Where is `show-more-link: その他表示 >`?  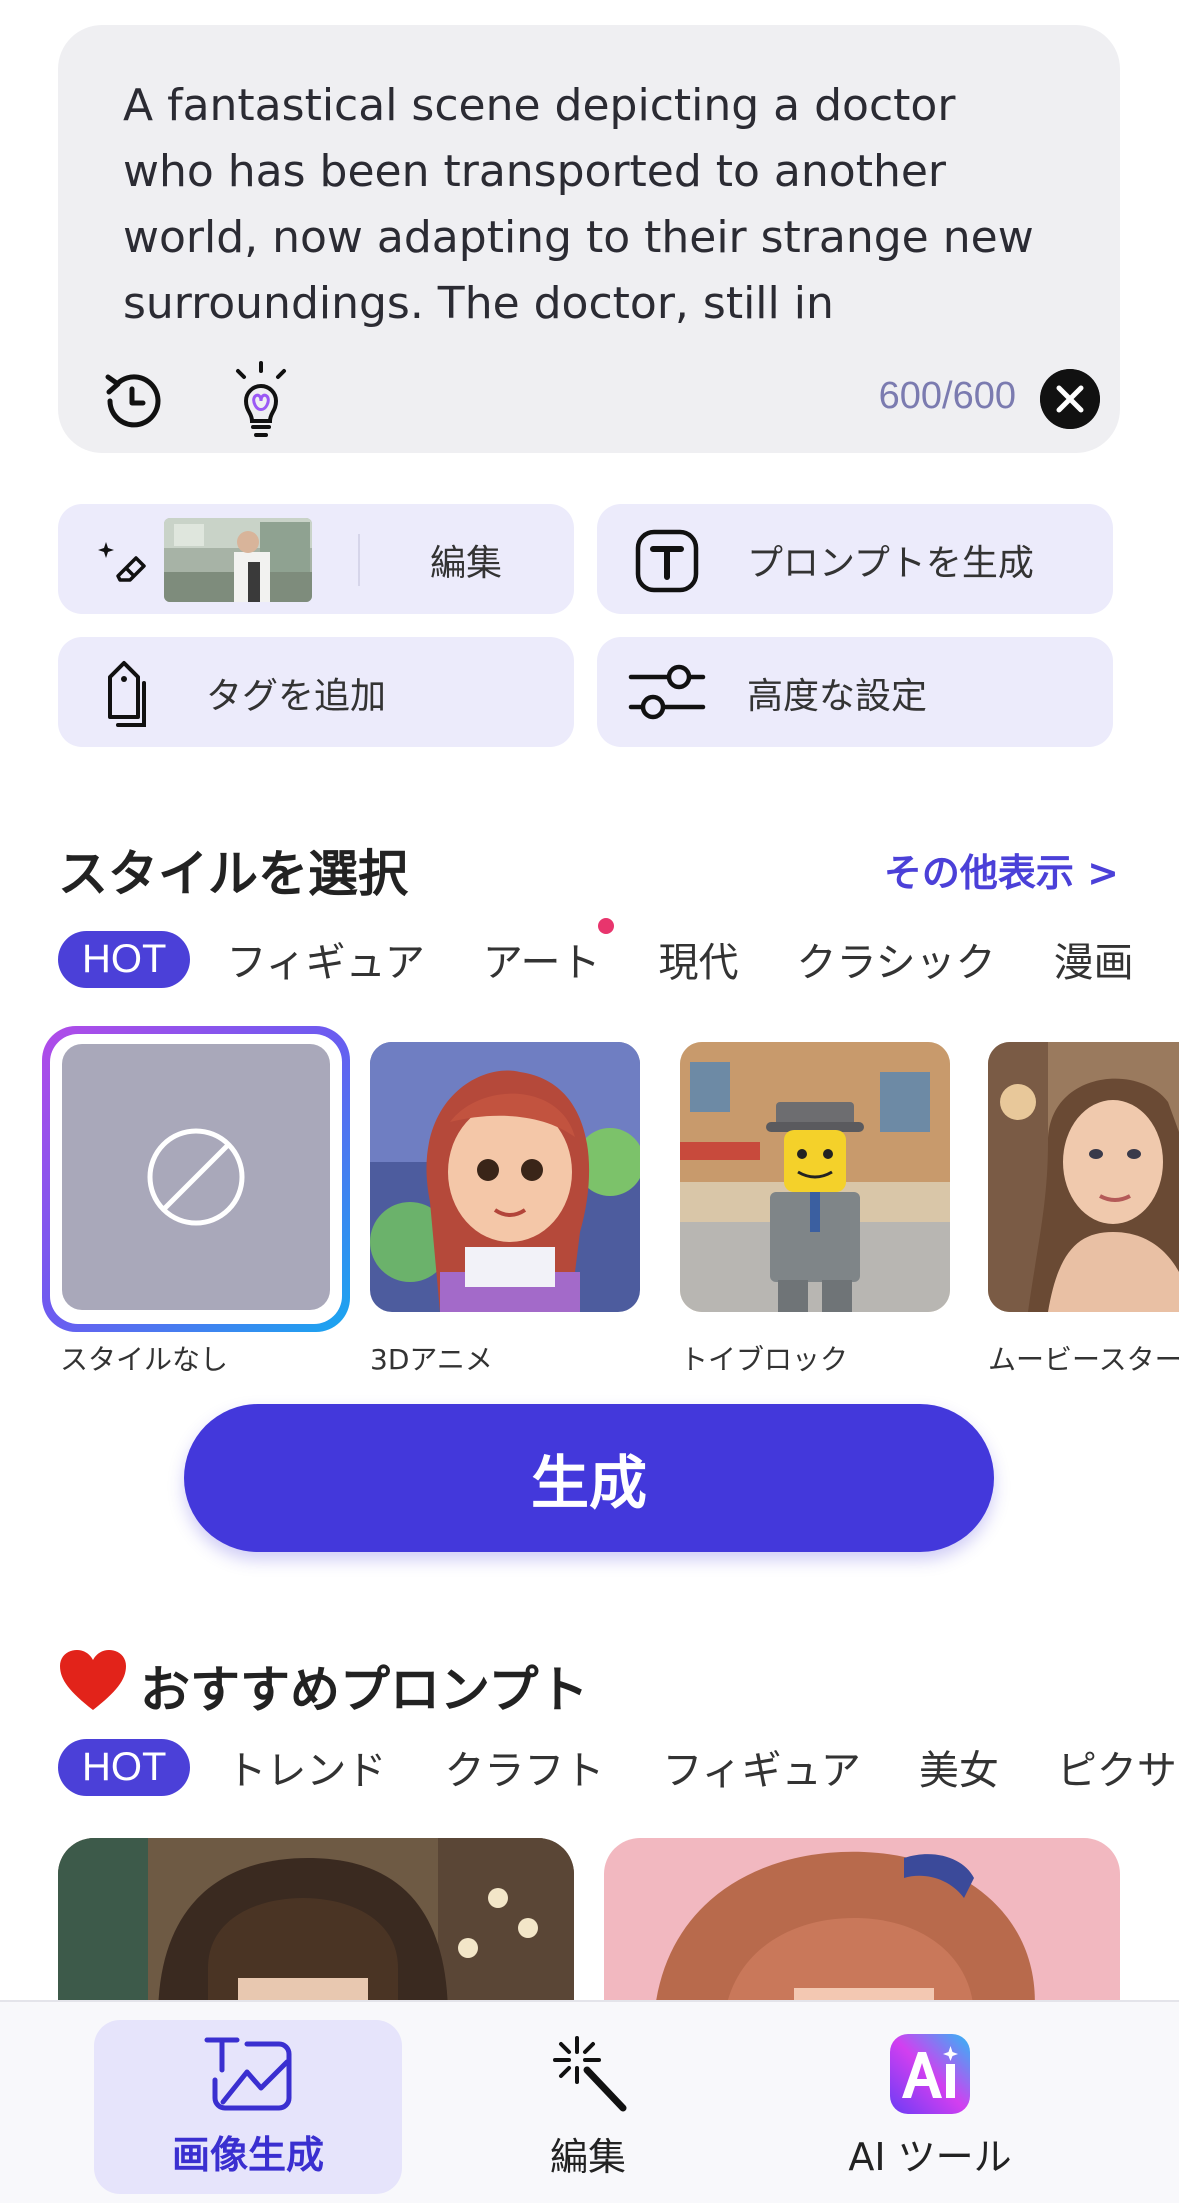 show-more-link: その他表示 > is located at coordinates (1001, 869).